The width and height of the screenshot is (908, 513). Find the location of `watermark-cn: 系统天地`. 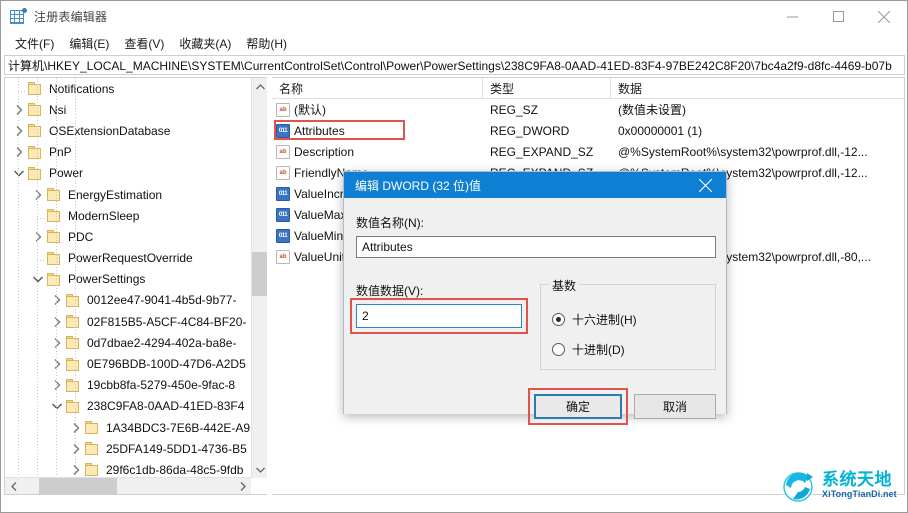

watermark-cn: 系统天地 is located at coordinates (857, 479).